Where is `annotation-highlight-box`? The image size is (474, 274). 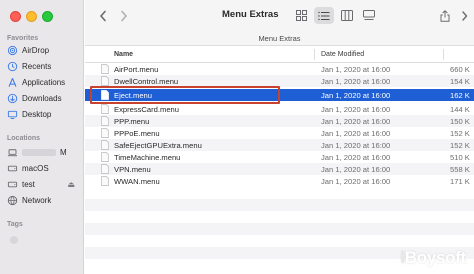
annotation-highlight-box is located at coordinates (185, 95).